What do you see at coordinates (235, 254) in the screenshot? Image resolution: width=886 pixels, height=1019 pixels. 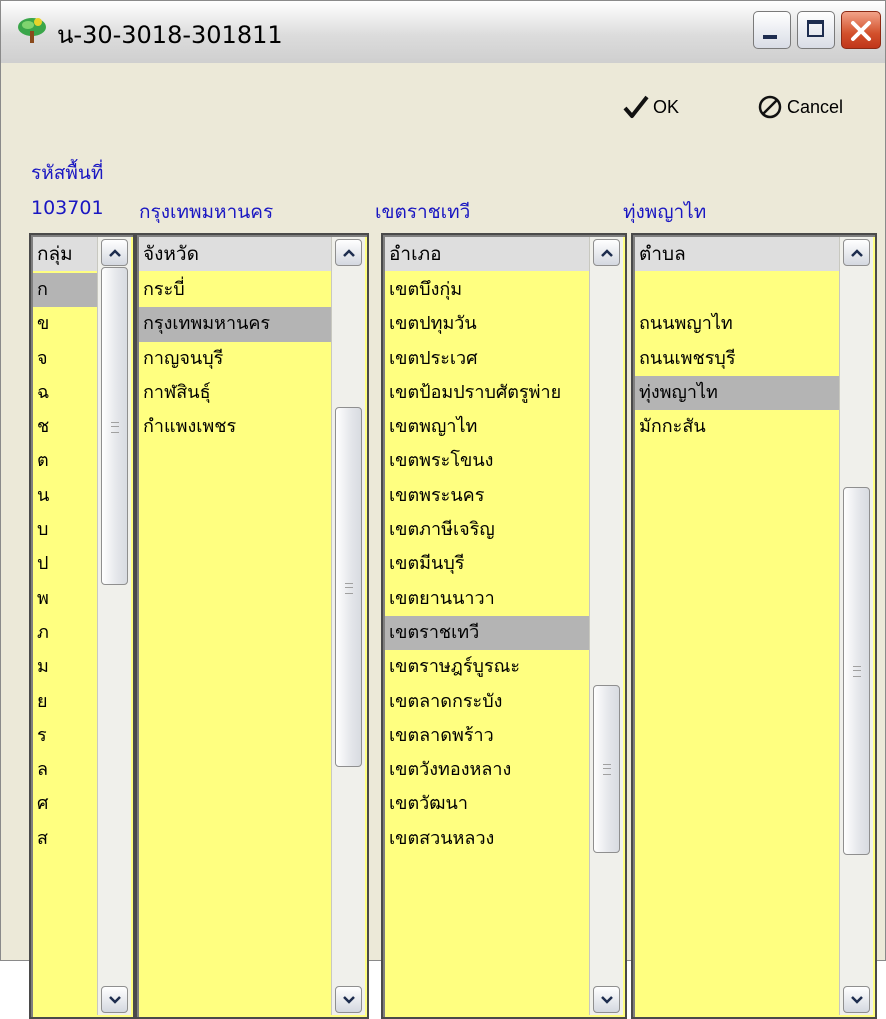 I see `province-list-header: จังหวัด` at bounding box center [235, 254].